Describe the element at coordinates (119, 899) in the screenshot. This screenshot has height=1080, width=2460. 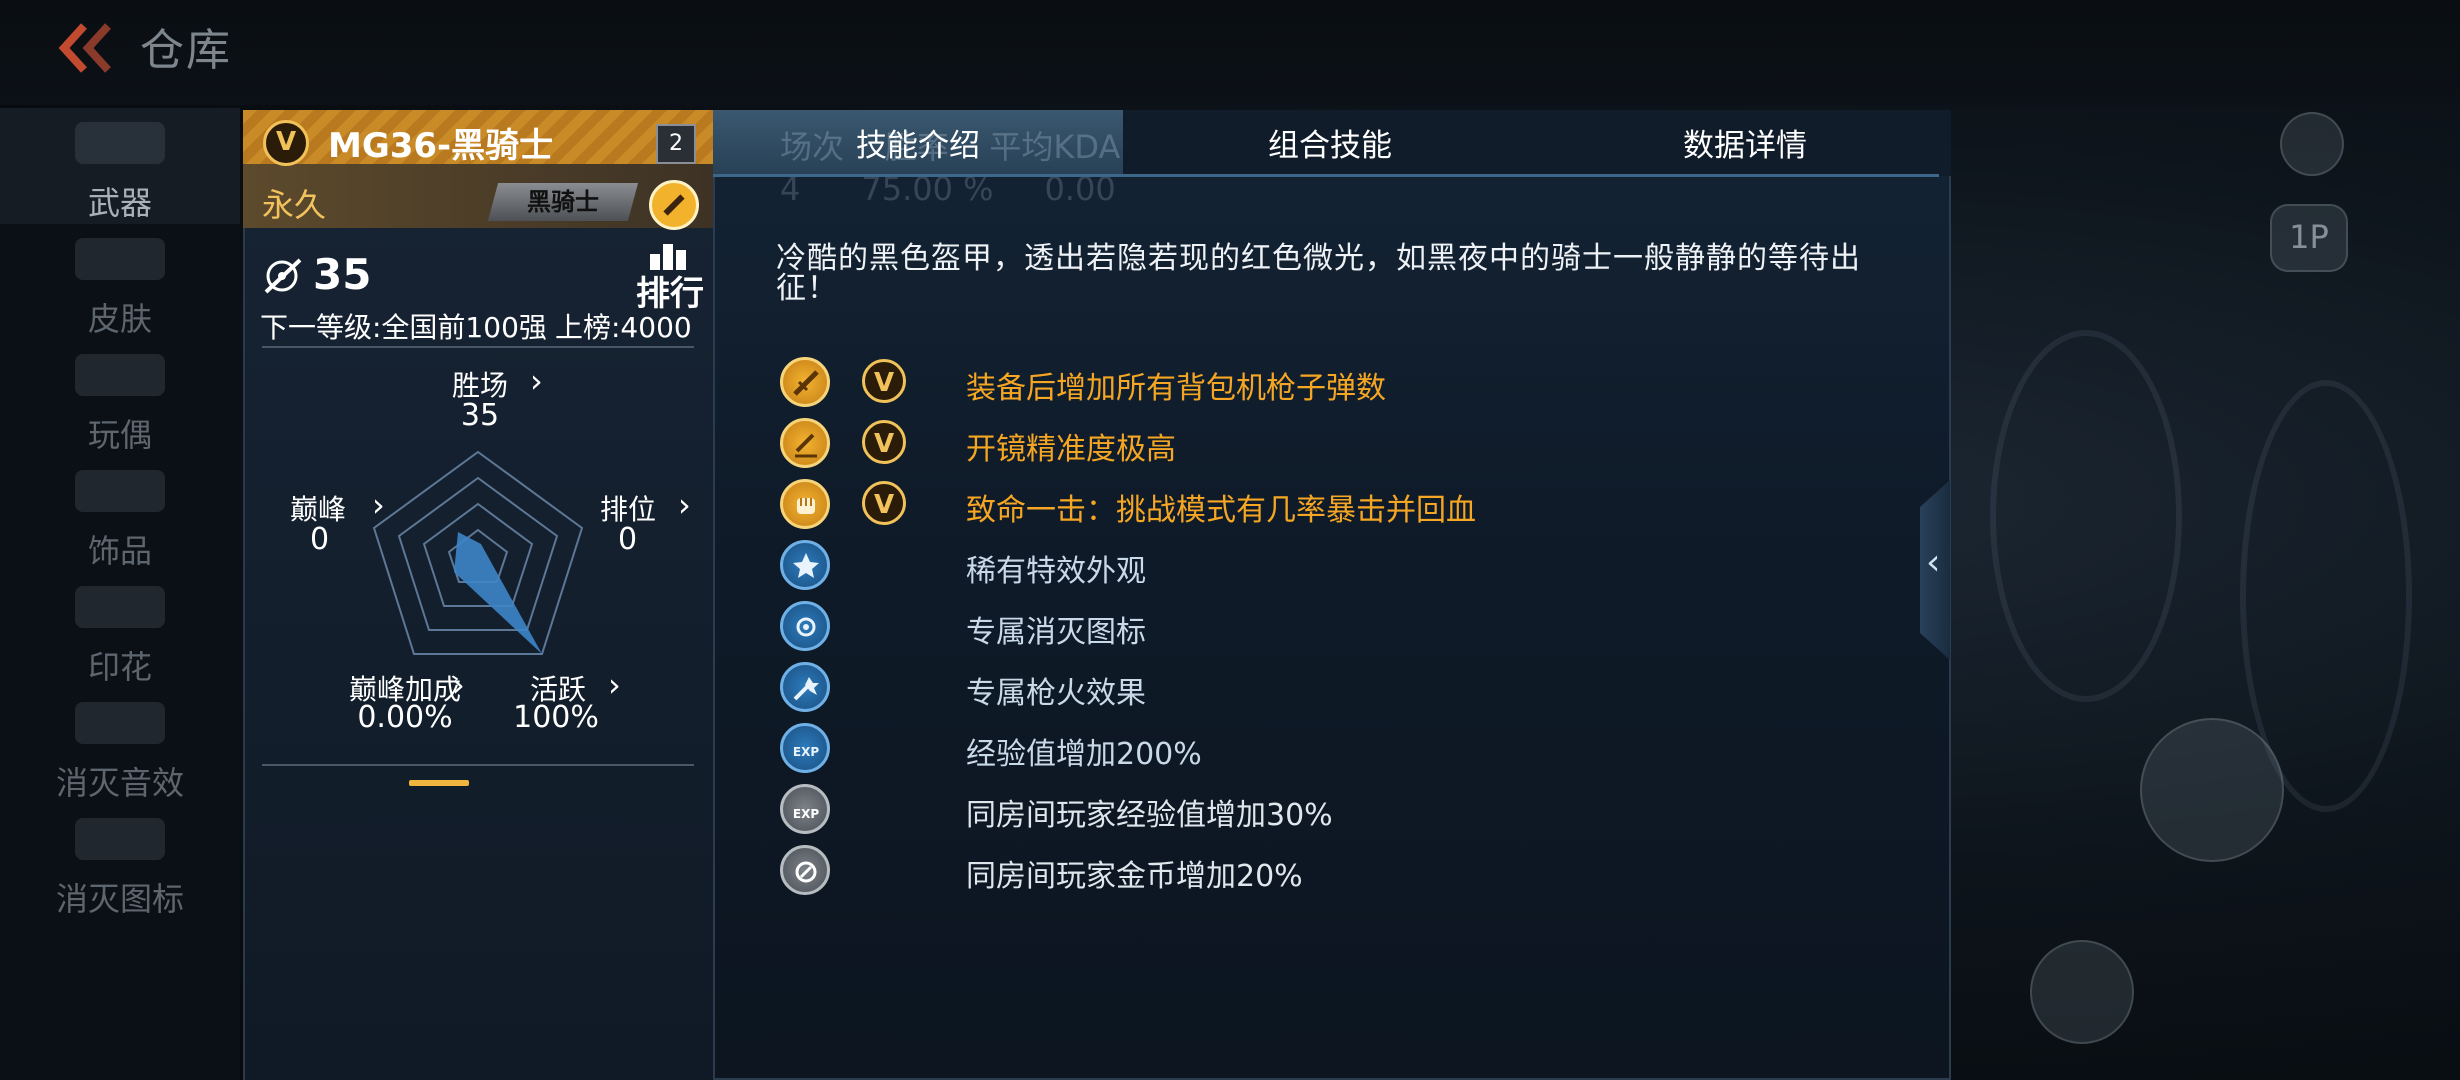
I see `nav-item-label: 消灭图标` at that location.